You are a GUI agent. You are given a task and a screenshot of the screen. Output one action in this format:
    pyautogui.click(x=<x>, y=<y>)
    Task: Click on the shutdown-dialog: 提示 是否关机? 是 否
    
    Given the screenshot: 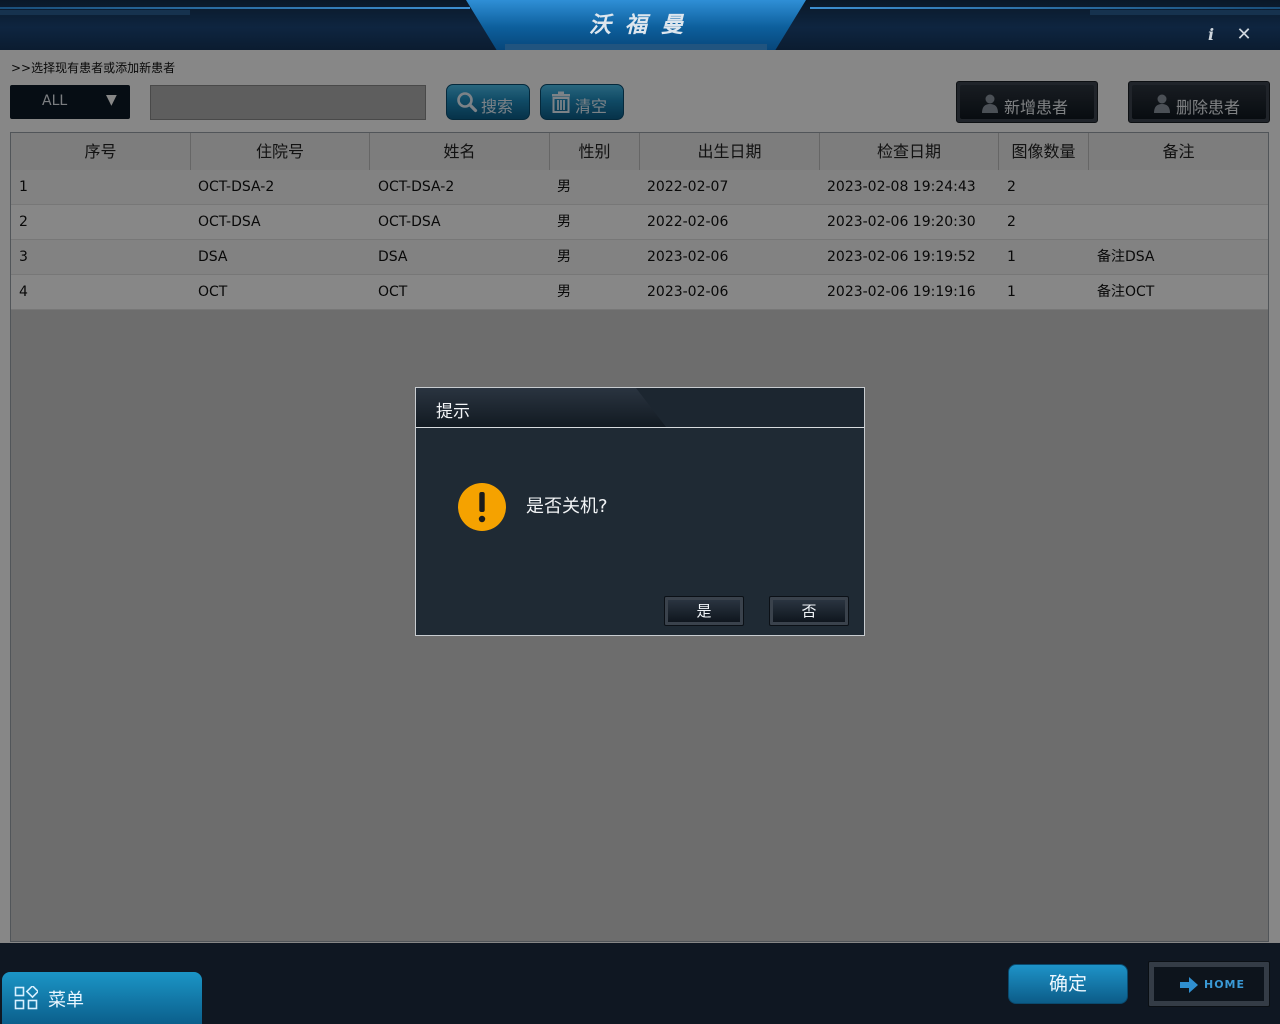 What is the action you would take?
    pyautogui.click(x=640, y=511)
    